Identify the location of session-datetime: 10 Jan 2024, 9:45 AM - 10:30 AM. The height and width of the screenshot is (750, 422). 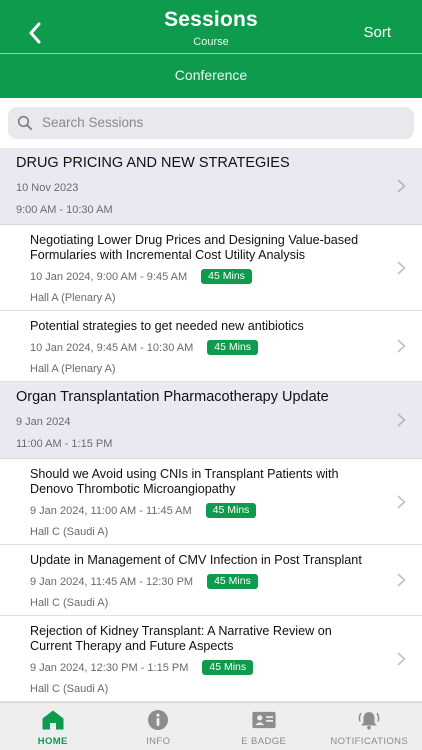
(112, 347).